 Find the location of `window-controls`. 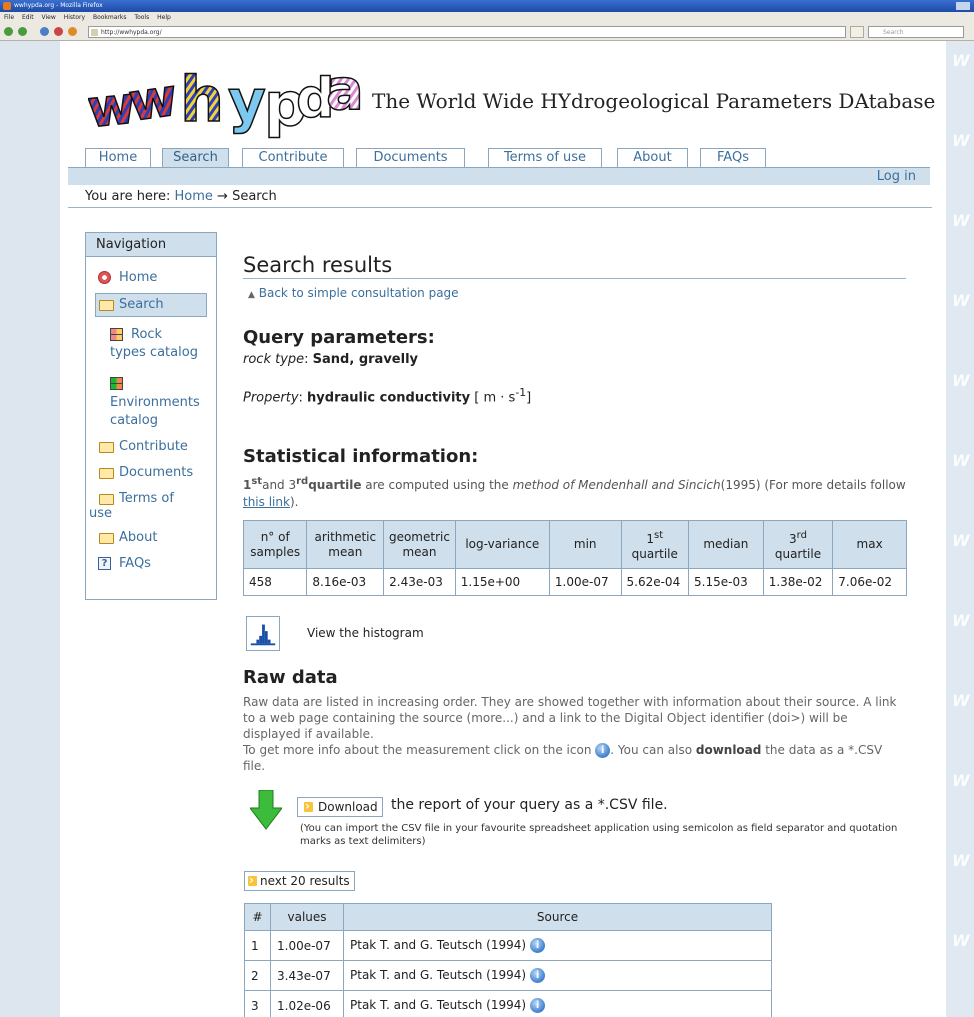

window-controls is located at coordinates (963, 6).